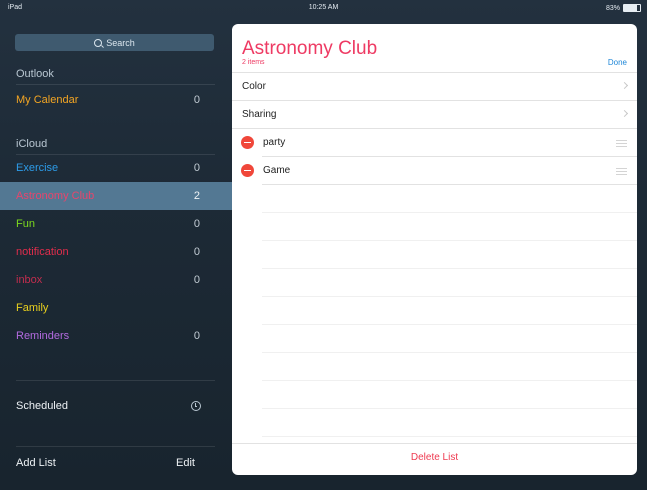 This screenshot has height=490, width=647. I want to click on done-button: Done, so click(617, 62).